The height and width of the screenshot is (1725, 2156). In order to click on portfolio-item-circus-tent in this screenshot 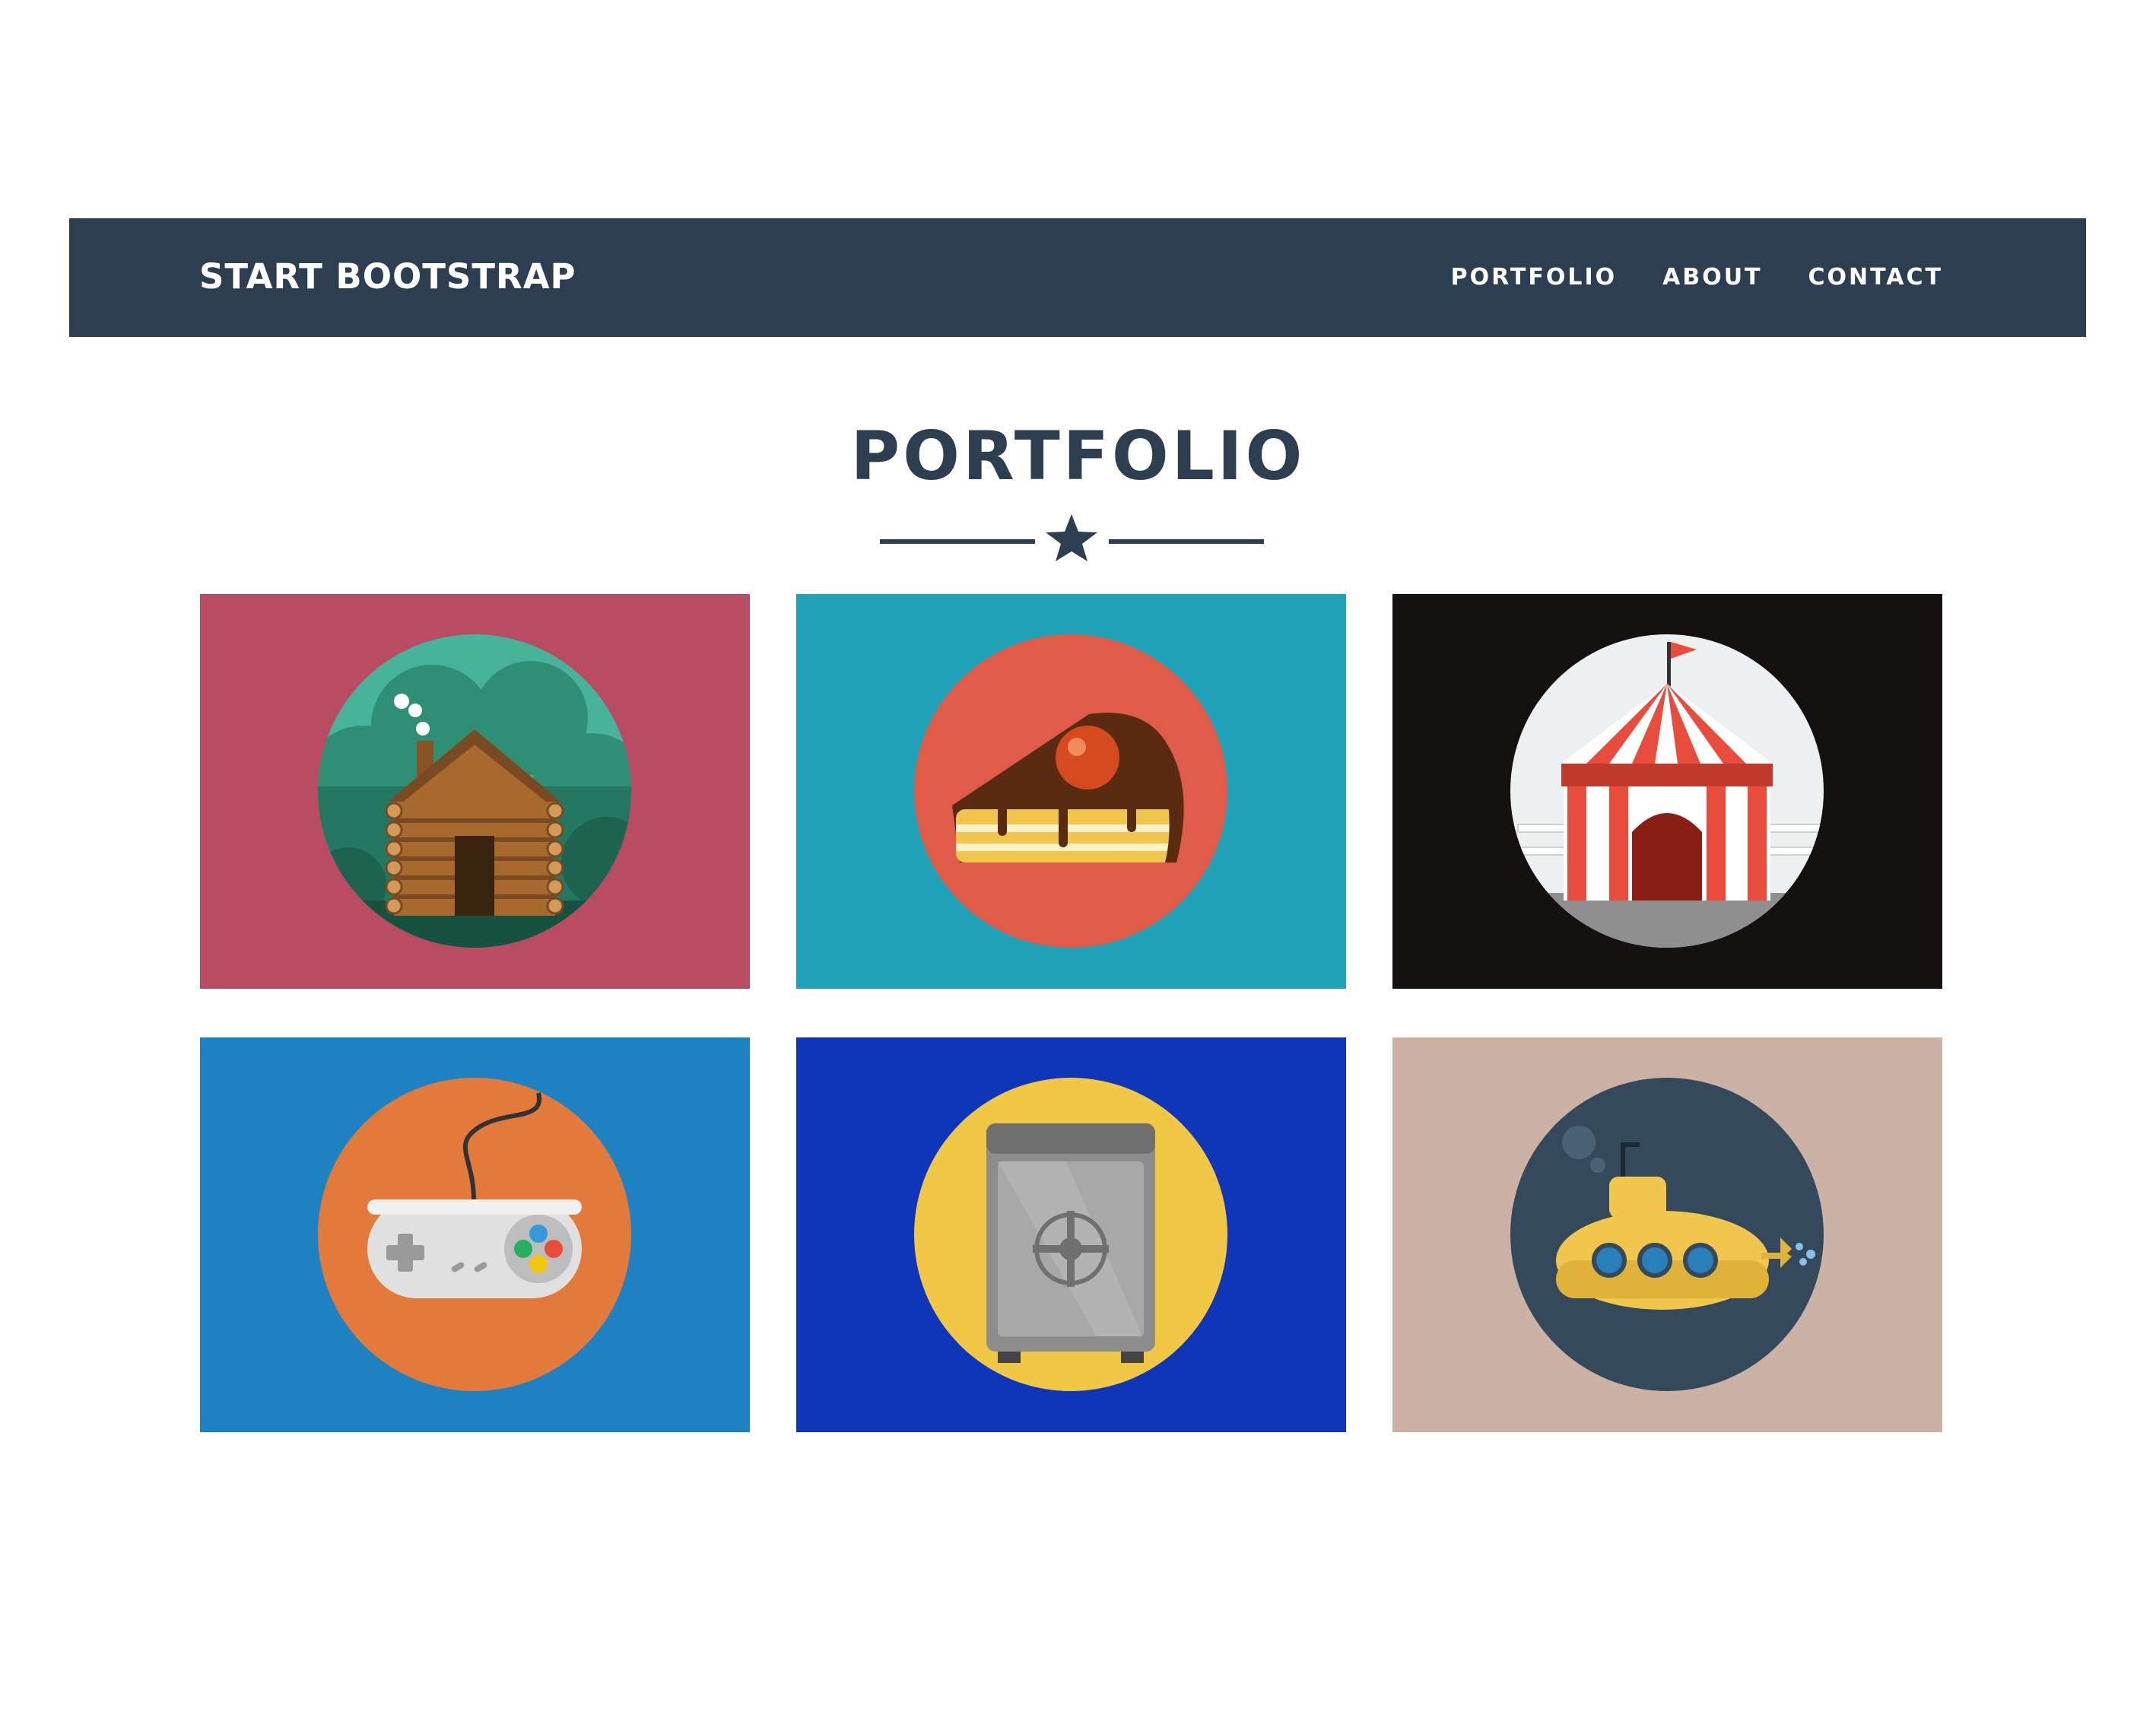, I will do `click(1667, 791)`.